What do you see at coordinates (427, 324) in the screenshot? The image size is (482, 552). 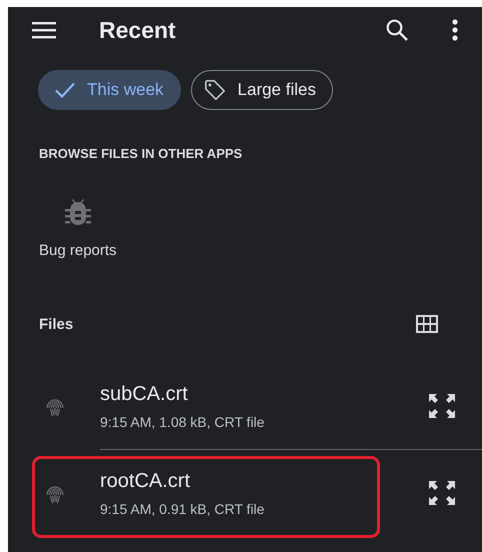 I see `grid-view-icon` at bounding box center [427, 324].